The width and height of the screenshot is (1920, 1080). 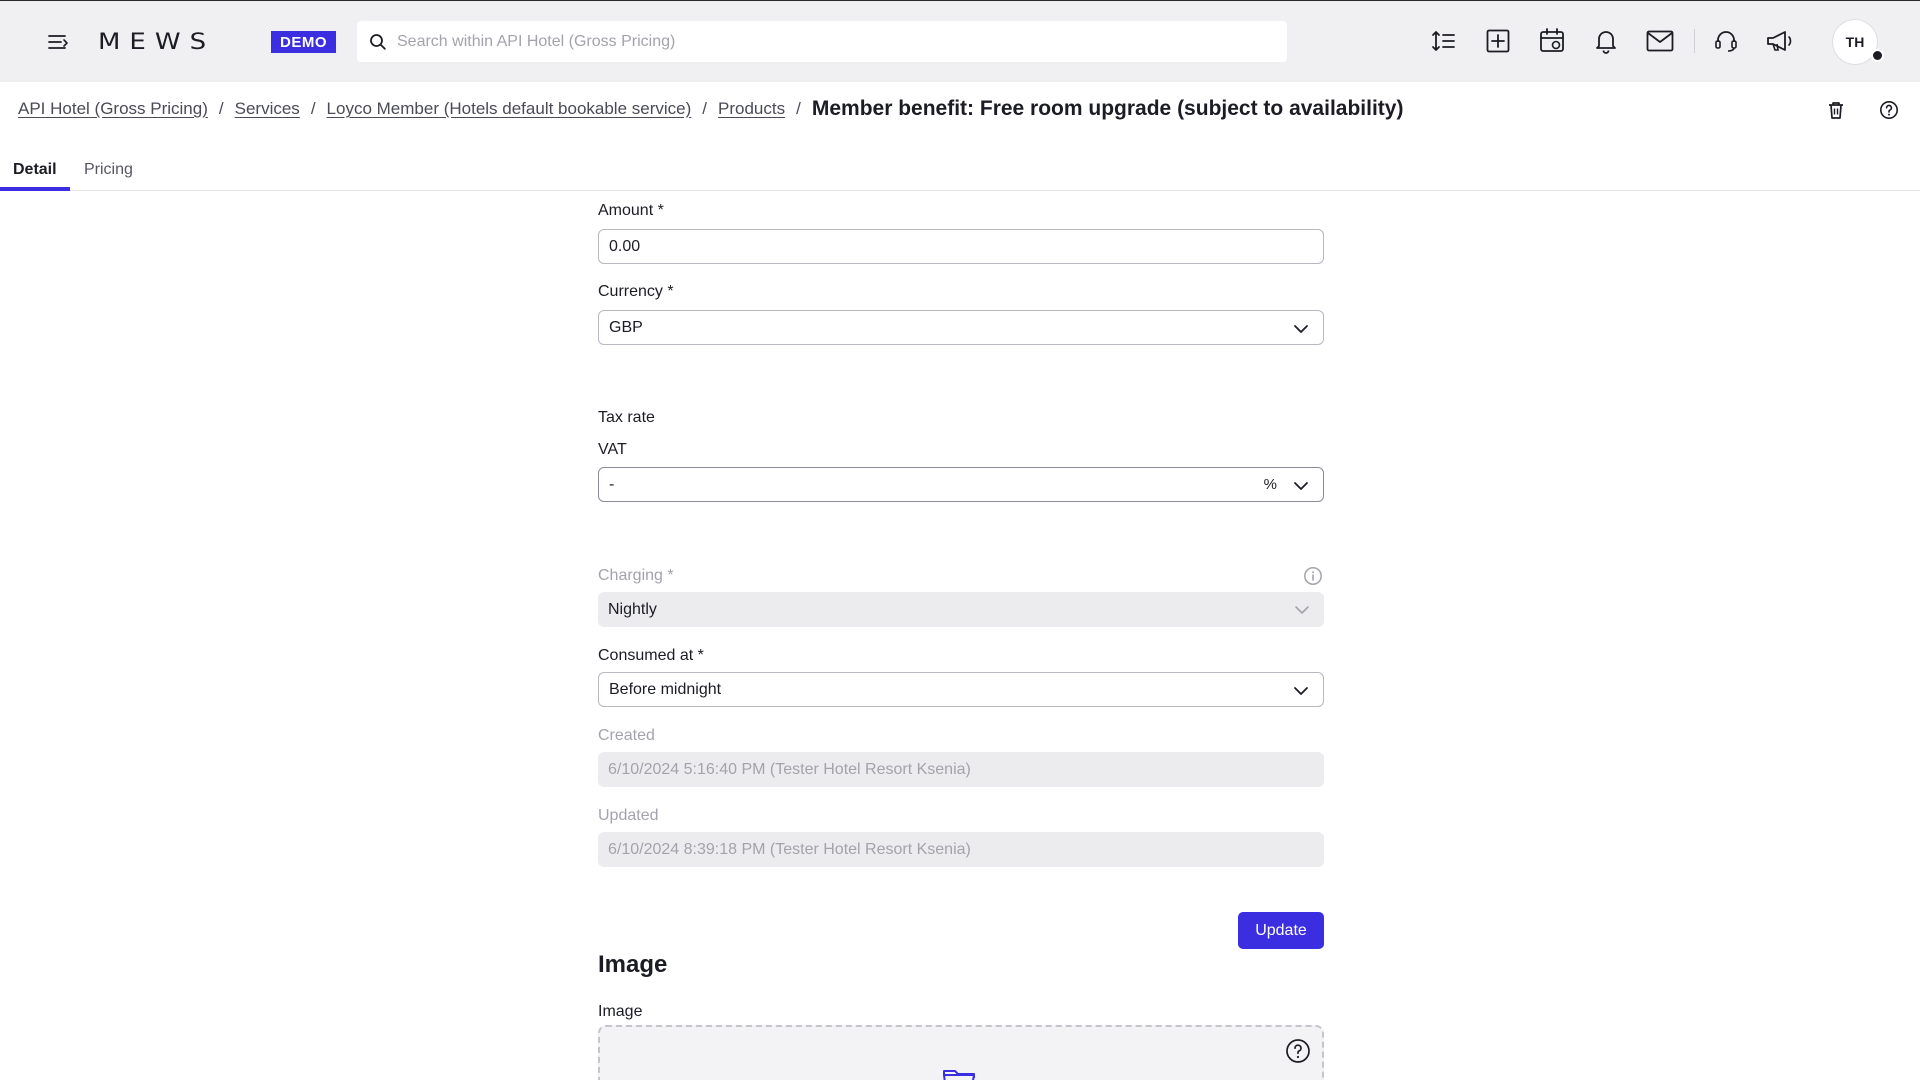 I want to click on info-icon, so click(x=1313, y=576).